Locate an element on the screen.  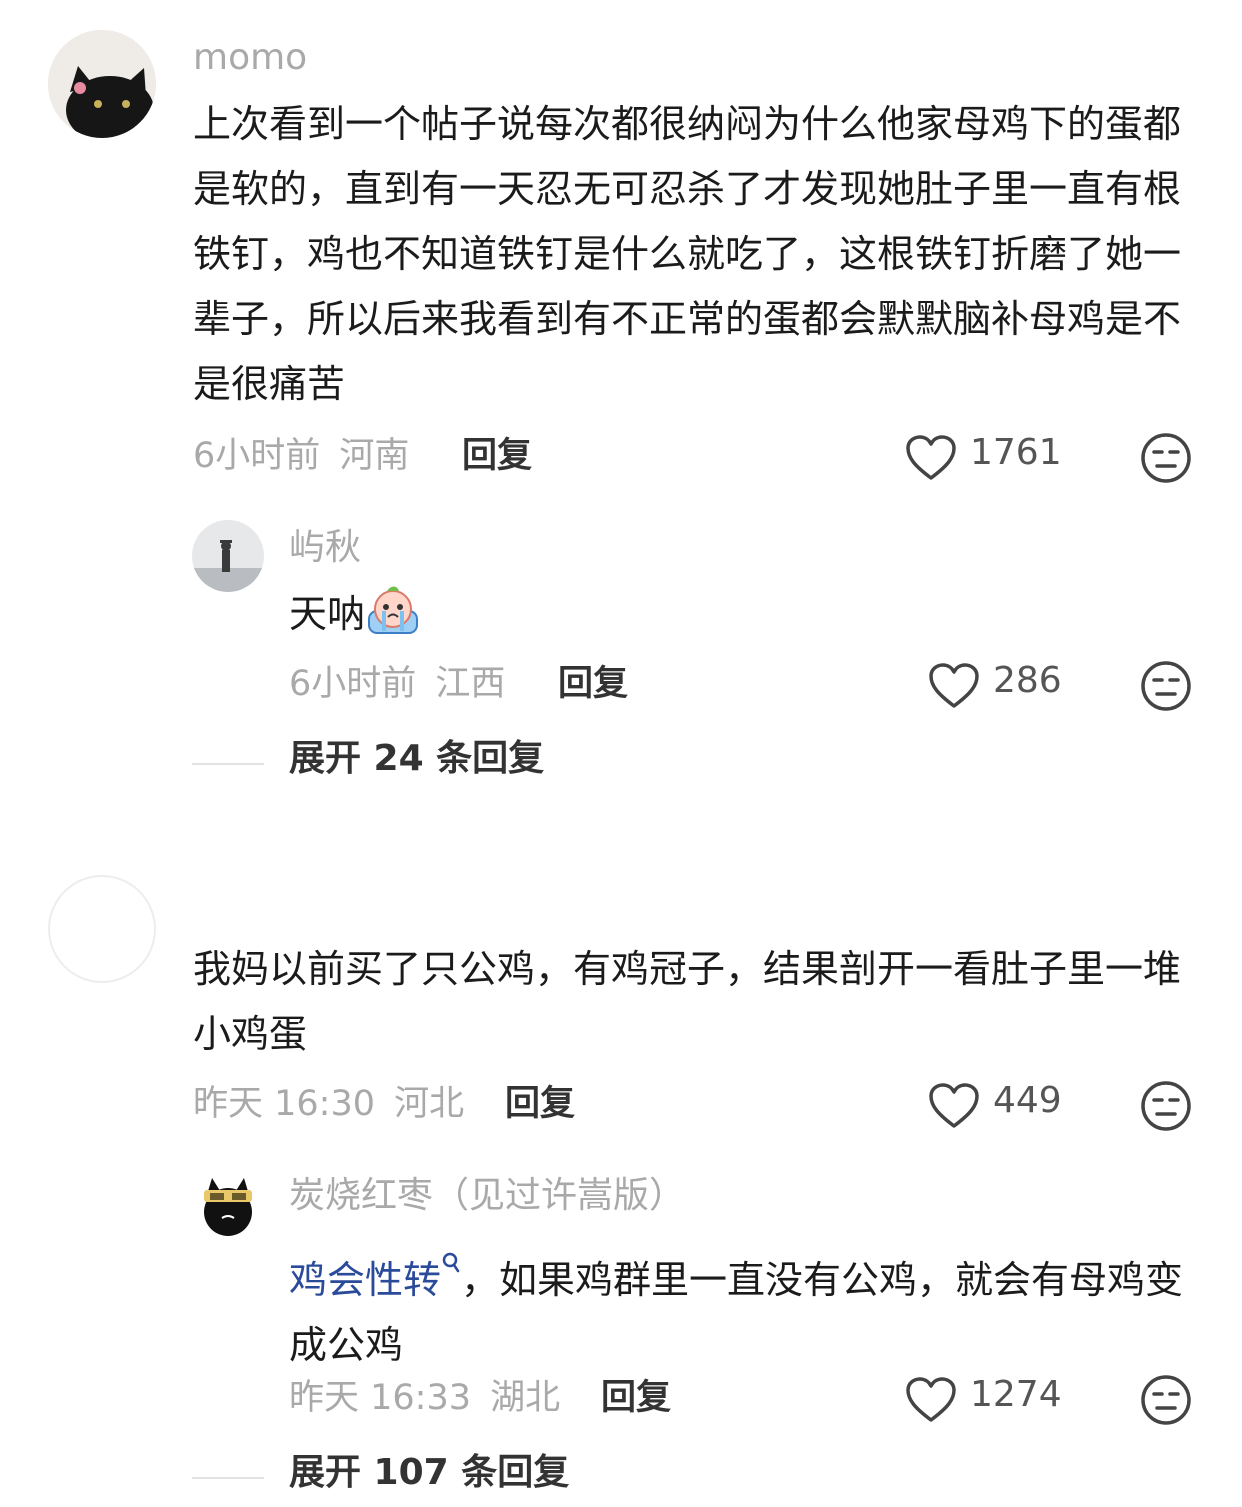
reply-timestamp: 6小时前 is located at coordinates (353, 684).